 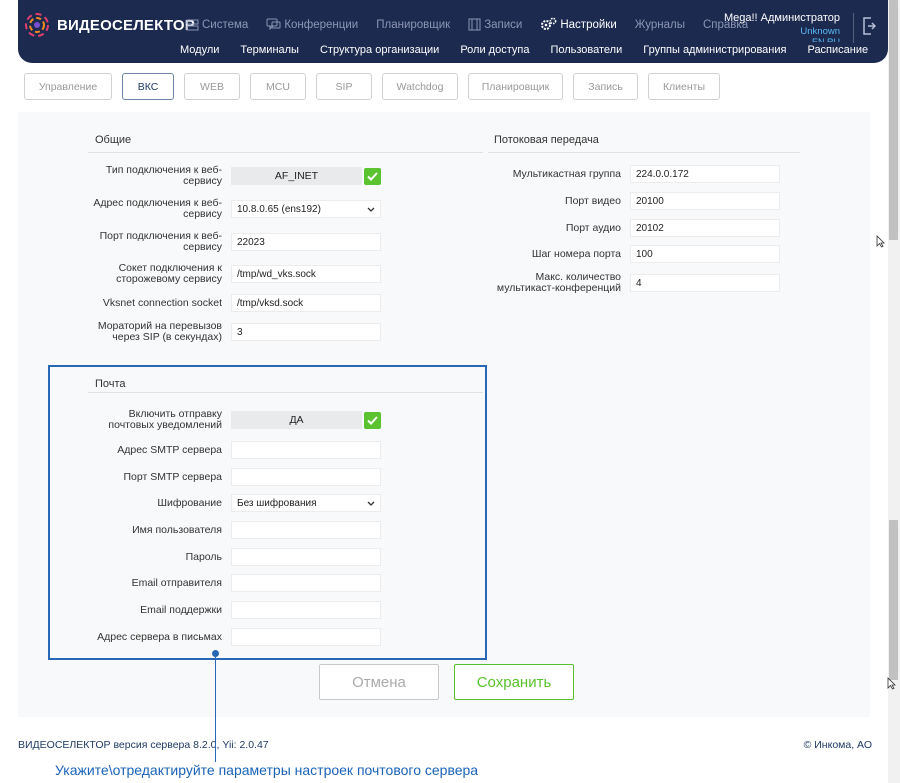 I want to click on max-multicast-input: 4, so click(x=705, y=283).